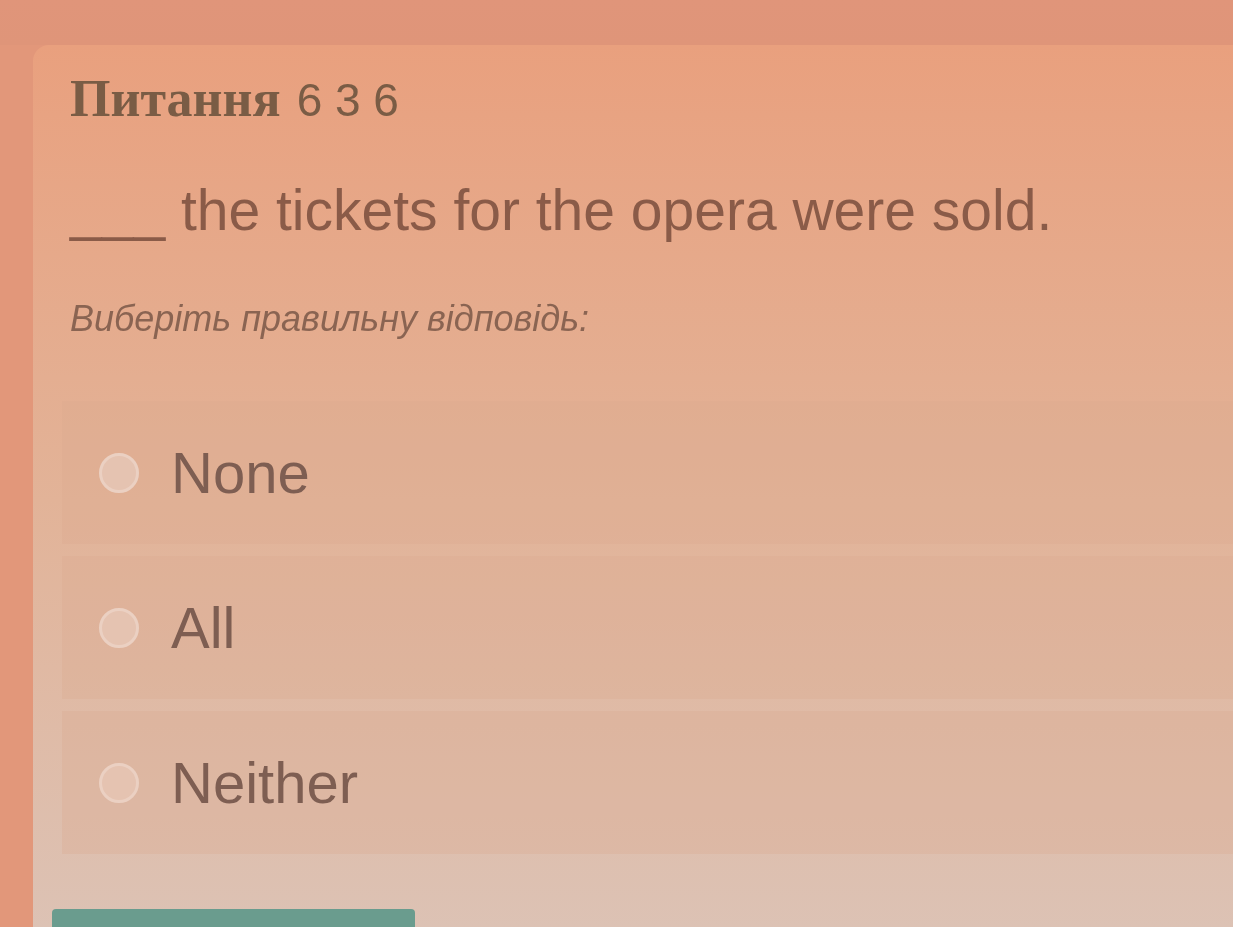 Image resolution: width=1233 pixels, height=927 pixels. Describe the element at coordinates (347, 100) in the screenshot. I see `question-counter: 6 3 6` at that location.